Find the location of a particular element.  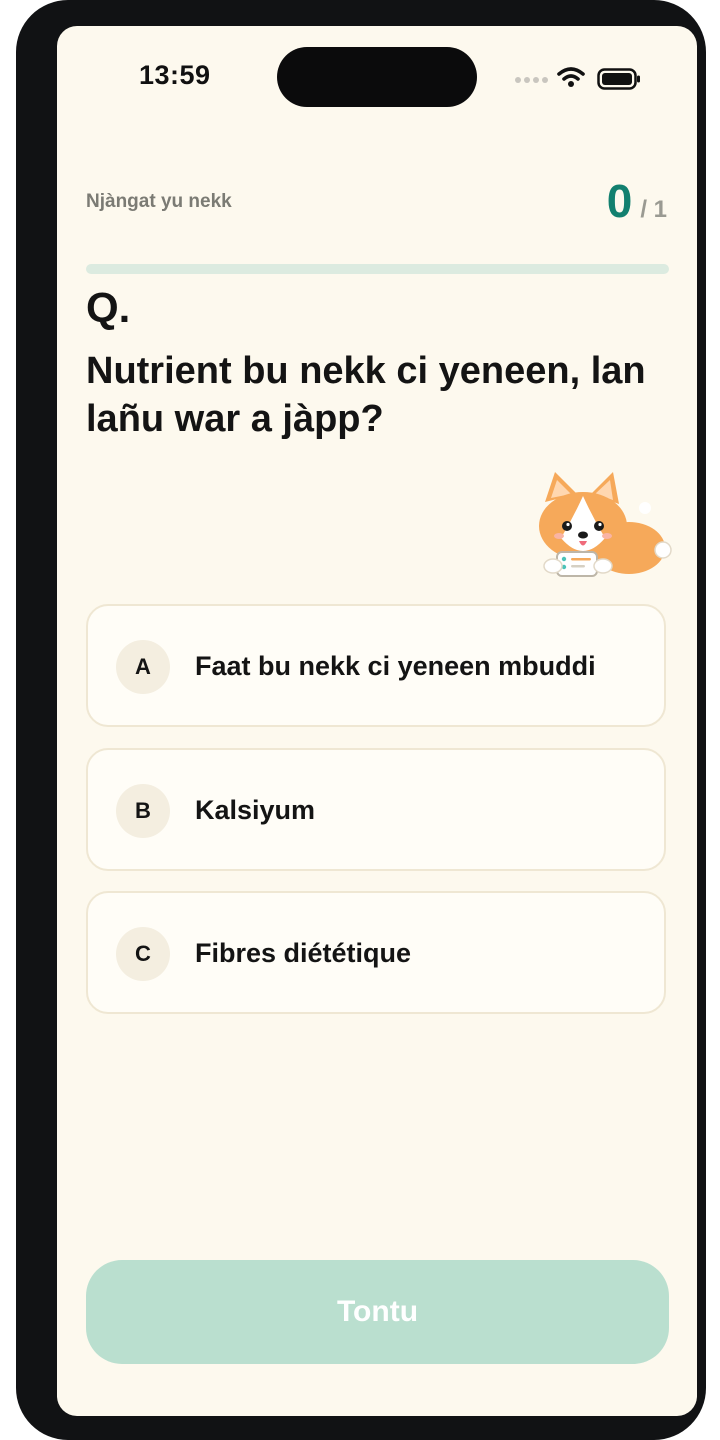

status-time: 13:59 is located at coordinates (175, 75).